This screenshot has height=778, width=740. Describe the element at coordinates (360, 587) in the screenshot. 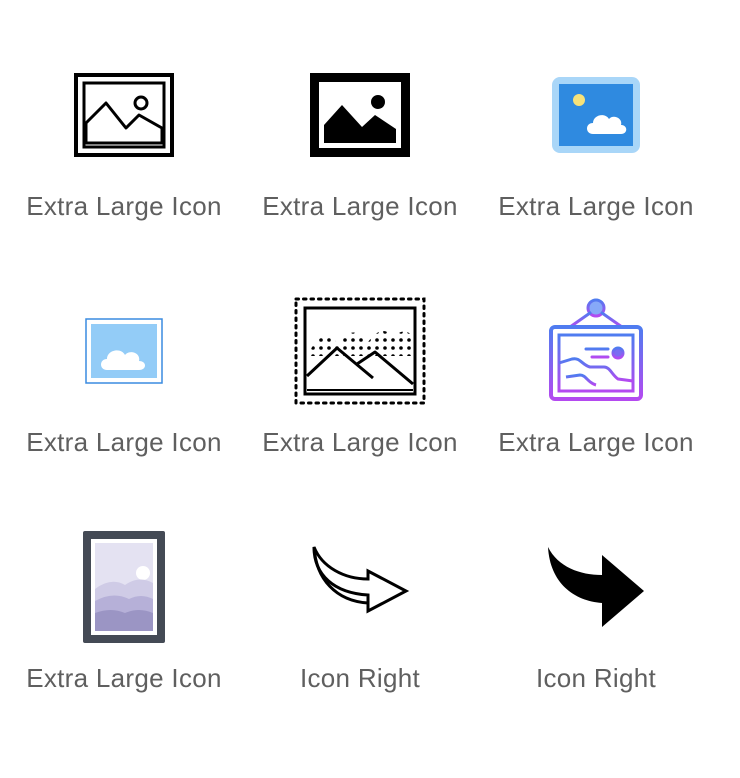

I see `curved-arrow-right-outline-icon` at that location.